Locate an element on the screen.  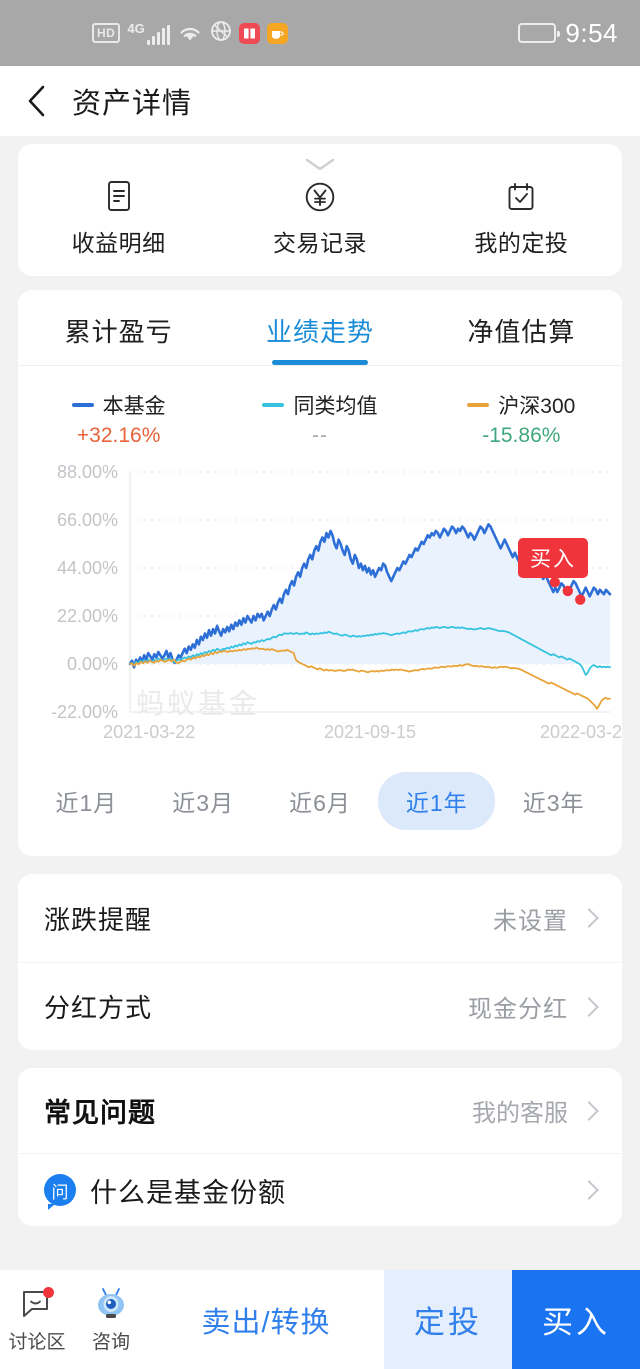
status-bar-right: 9:54 is located at coordinates (568, 33).